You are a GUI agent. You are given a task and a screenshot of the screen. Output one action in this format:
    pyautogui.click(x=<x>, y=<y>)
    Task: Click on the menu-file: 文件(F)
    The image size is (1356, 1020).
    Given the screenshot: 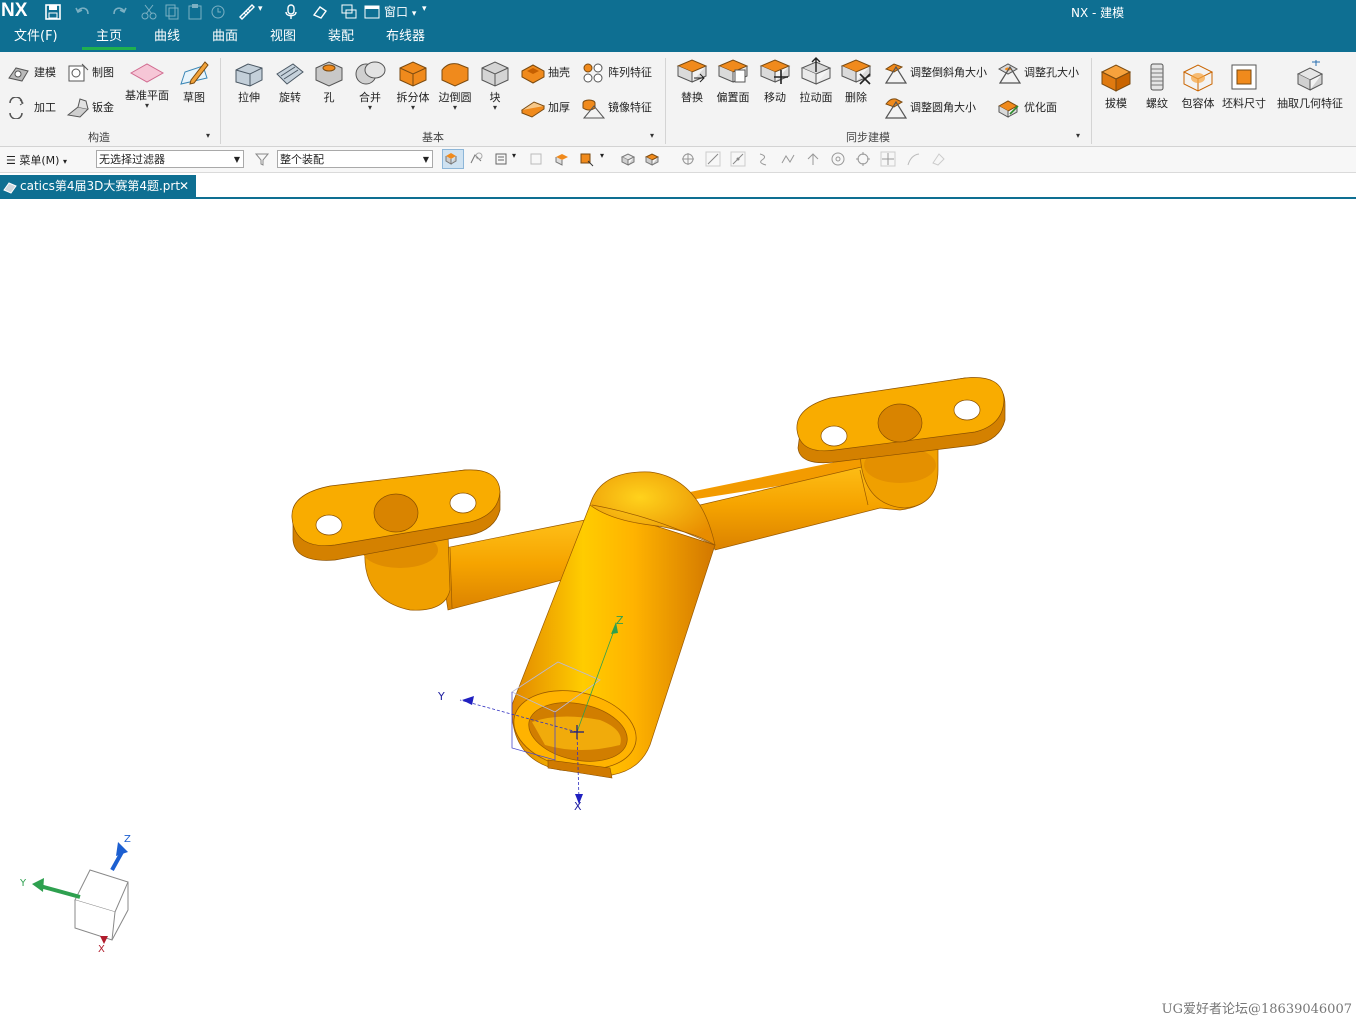 What is the action you would take?
    pyautogui.click(x=36, y=38)
    